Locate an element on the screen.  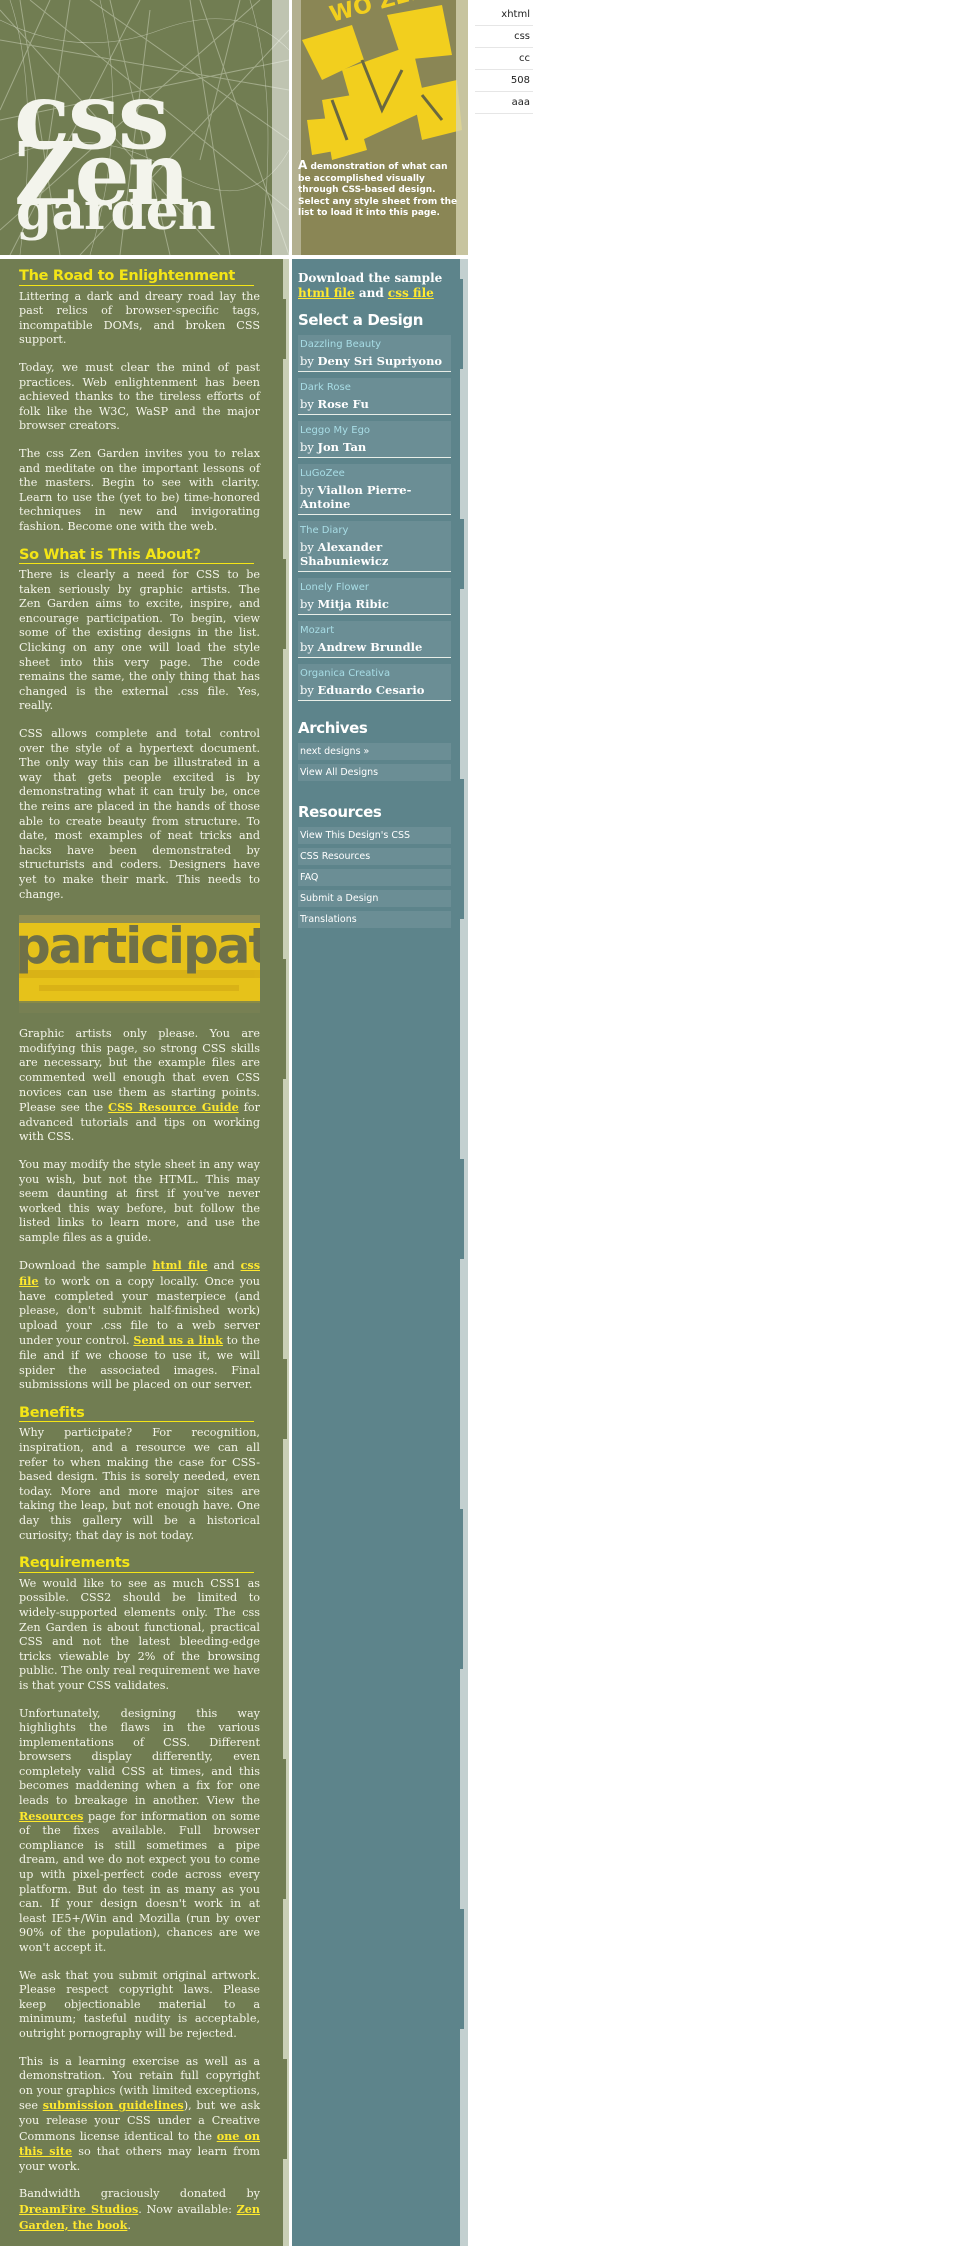
design-name-link: LuGoZee is located at coordinates (374, 473).